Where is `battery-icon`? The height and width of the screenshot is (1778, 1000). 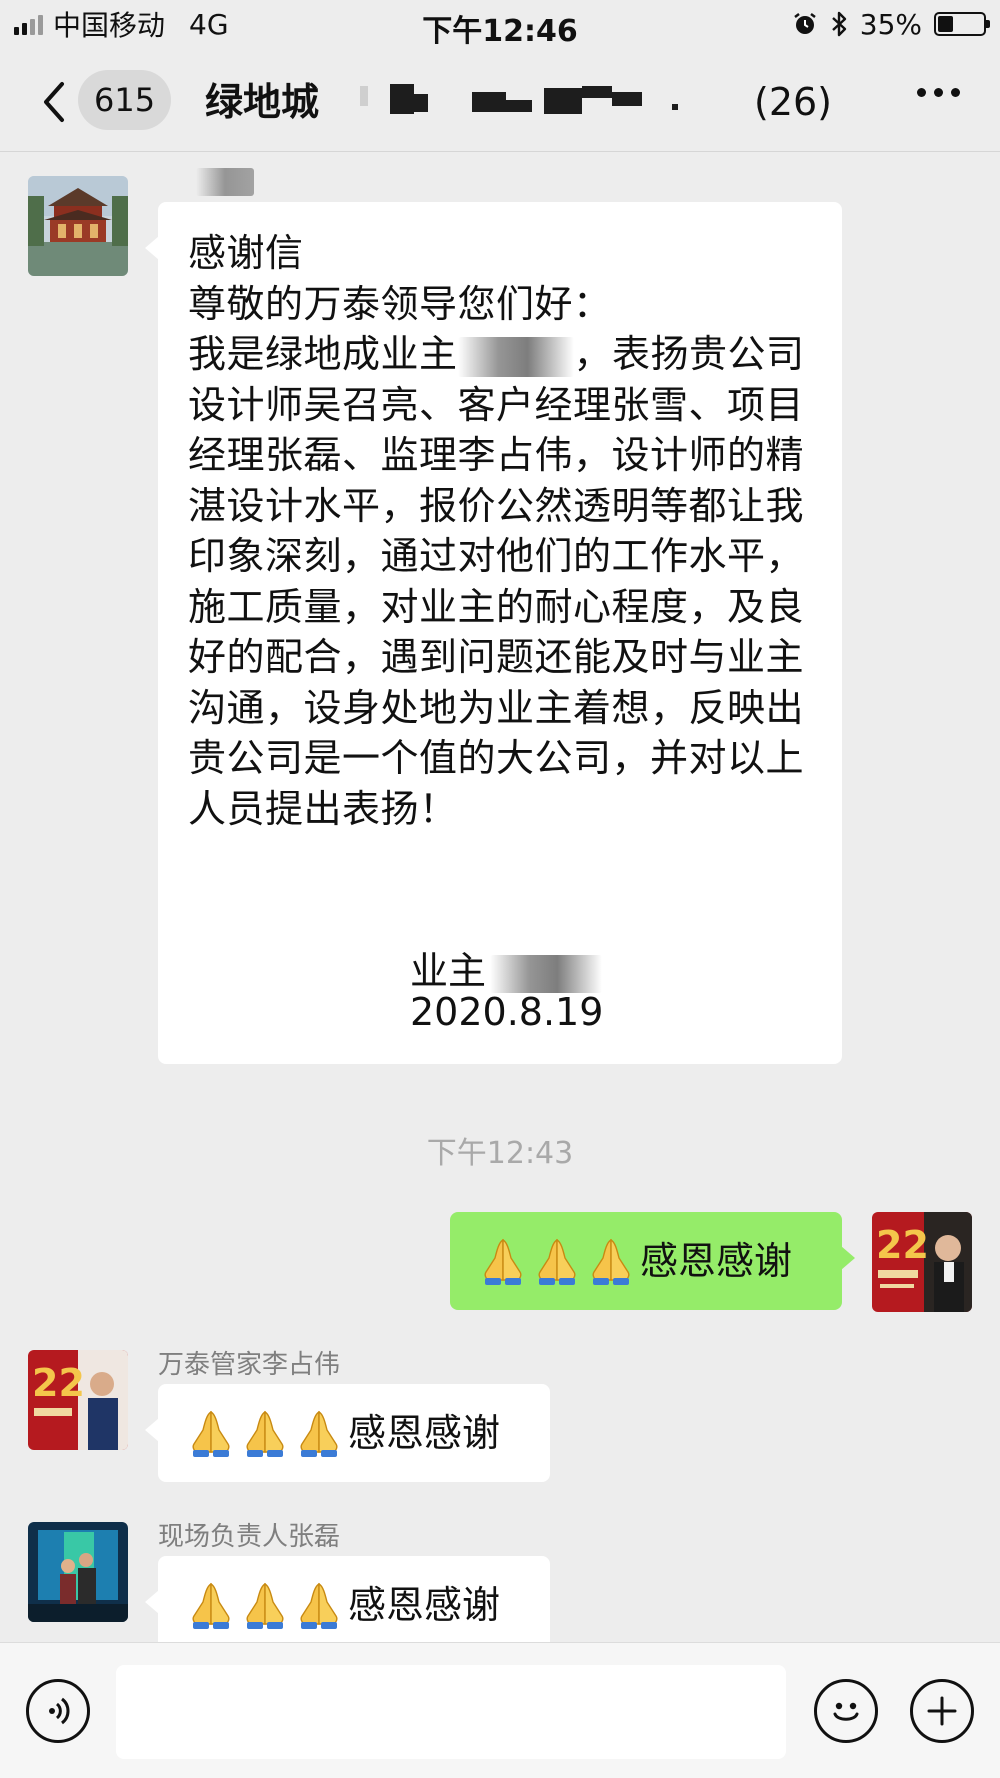 battery-icon is located at coordinates (962, 24).